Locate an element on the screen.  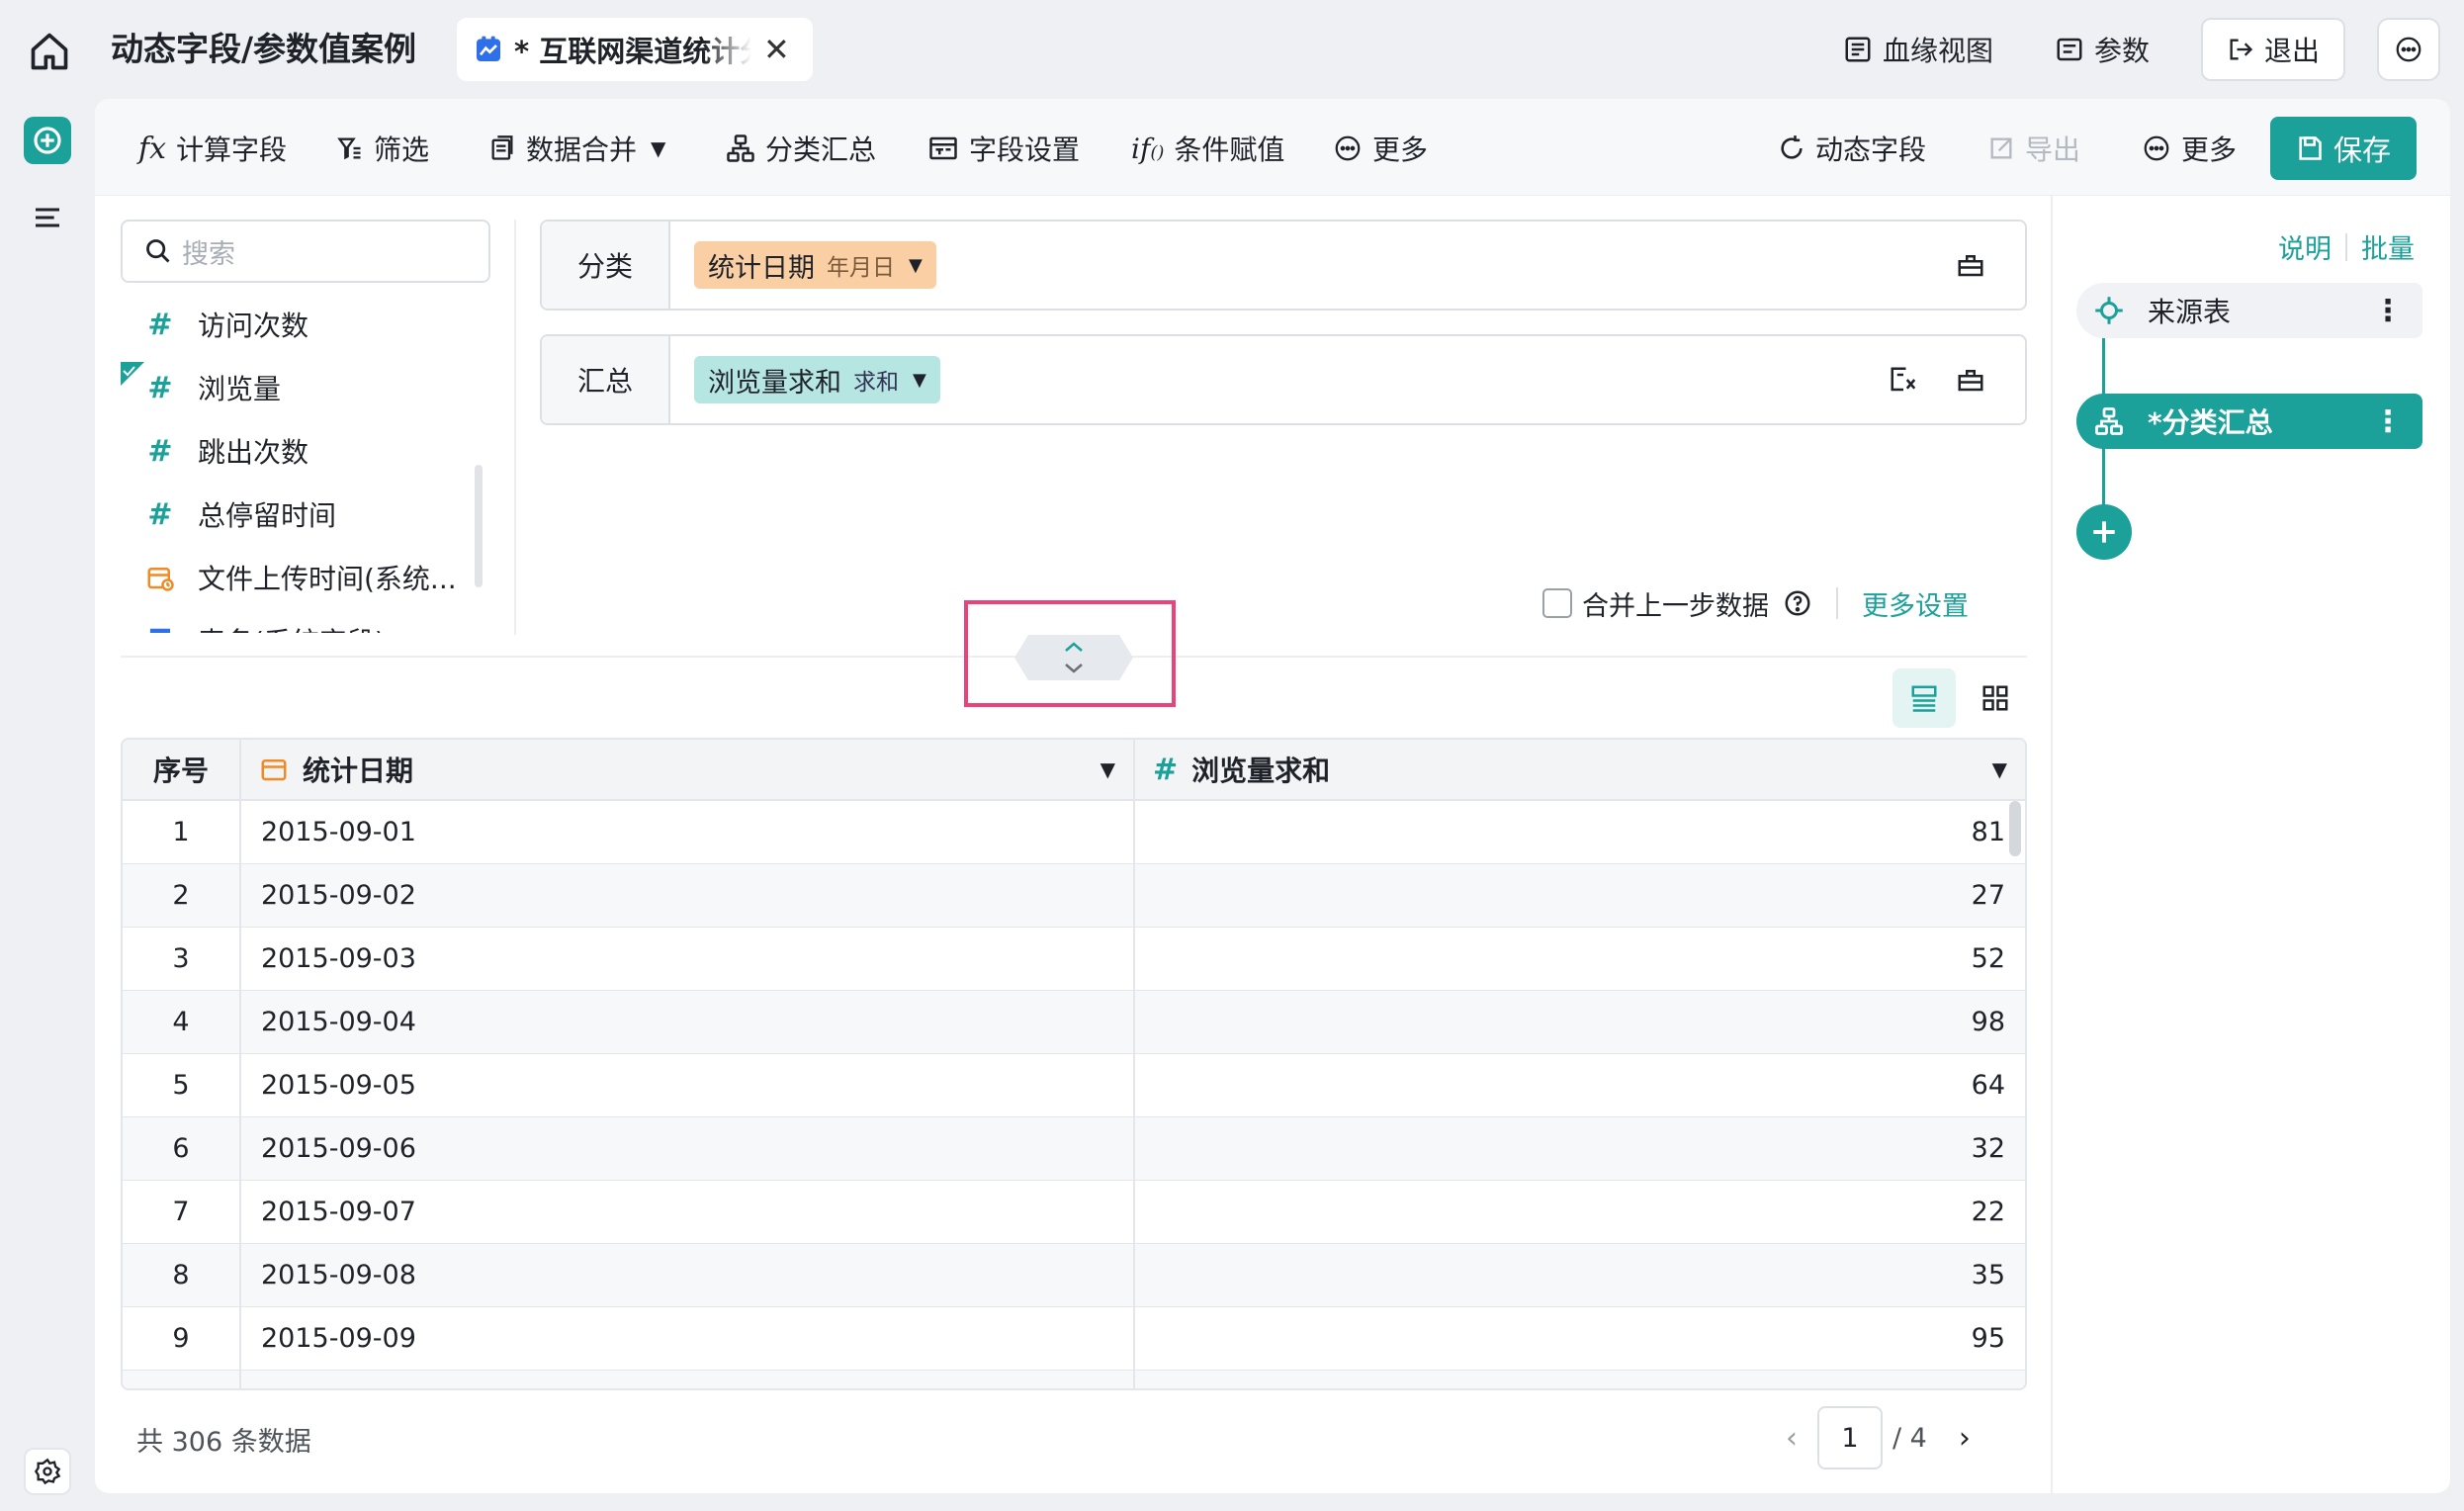
dynamic-field-button: 动态字段 is located at coordinates (1852, 148).